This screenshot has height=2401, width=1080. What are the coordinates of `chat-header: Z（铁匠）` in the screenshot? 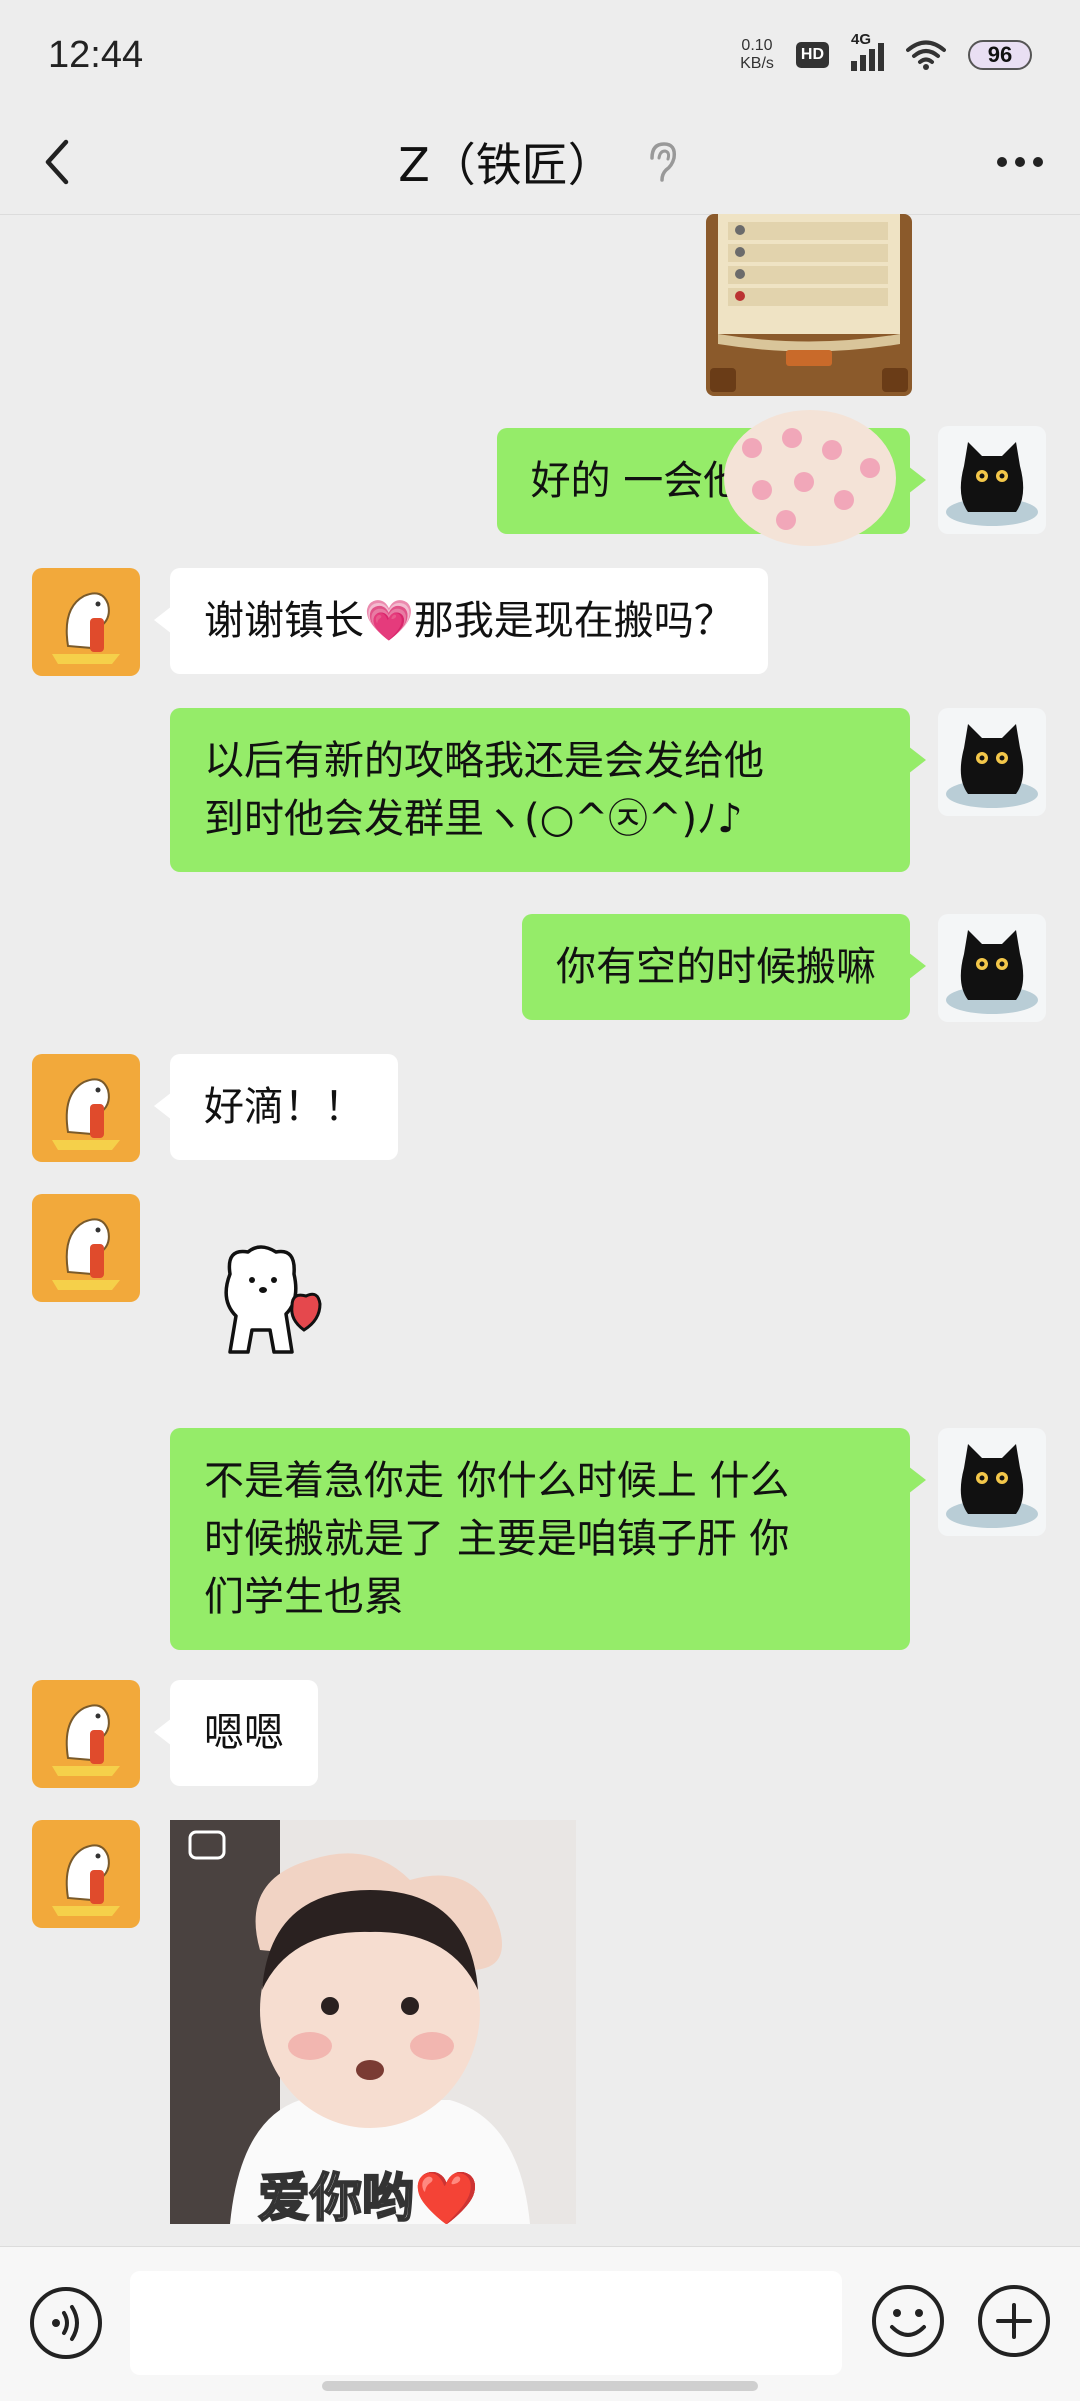 It's located at (540, 162).